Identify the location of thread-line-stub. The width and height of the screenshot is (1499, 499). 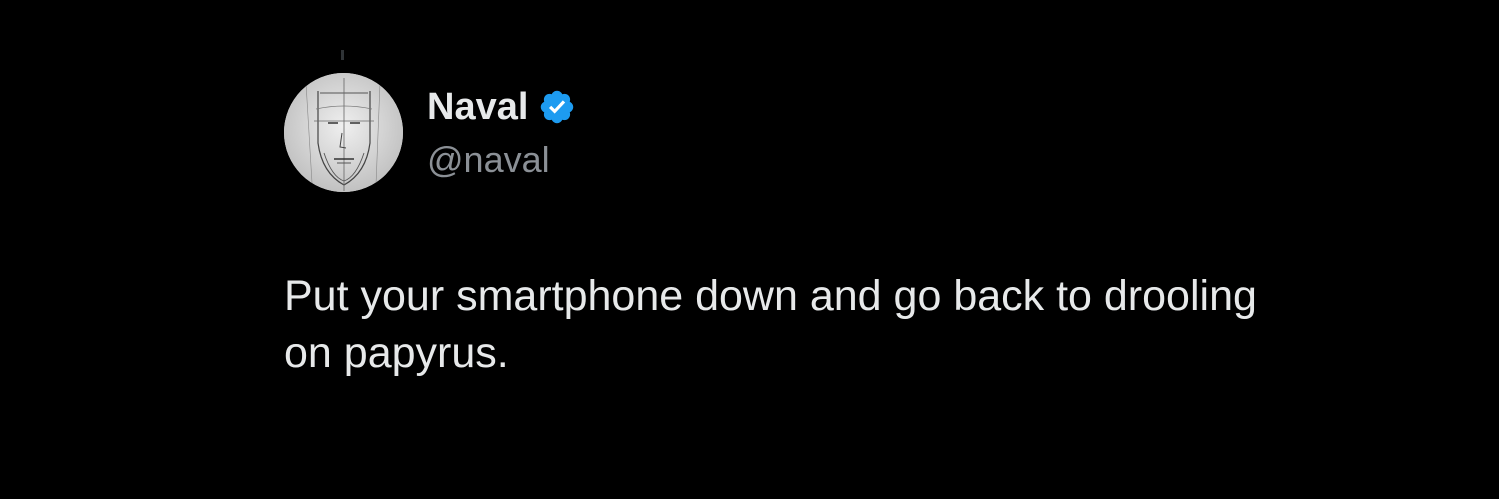
(342, 55).